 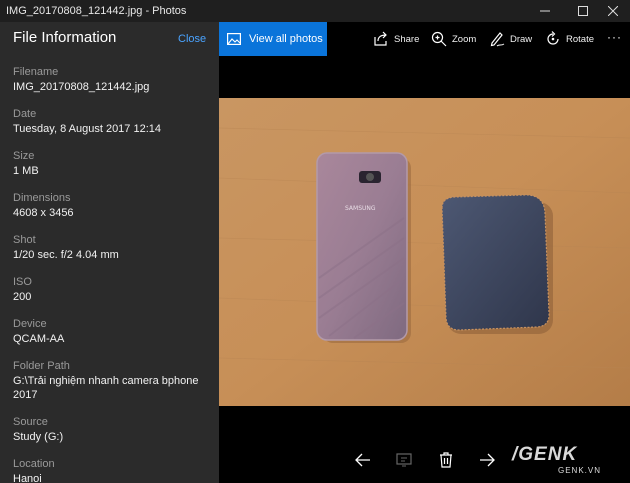 I want to click on info-label: Source, so click(x=30, y=422).